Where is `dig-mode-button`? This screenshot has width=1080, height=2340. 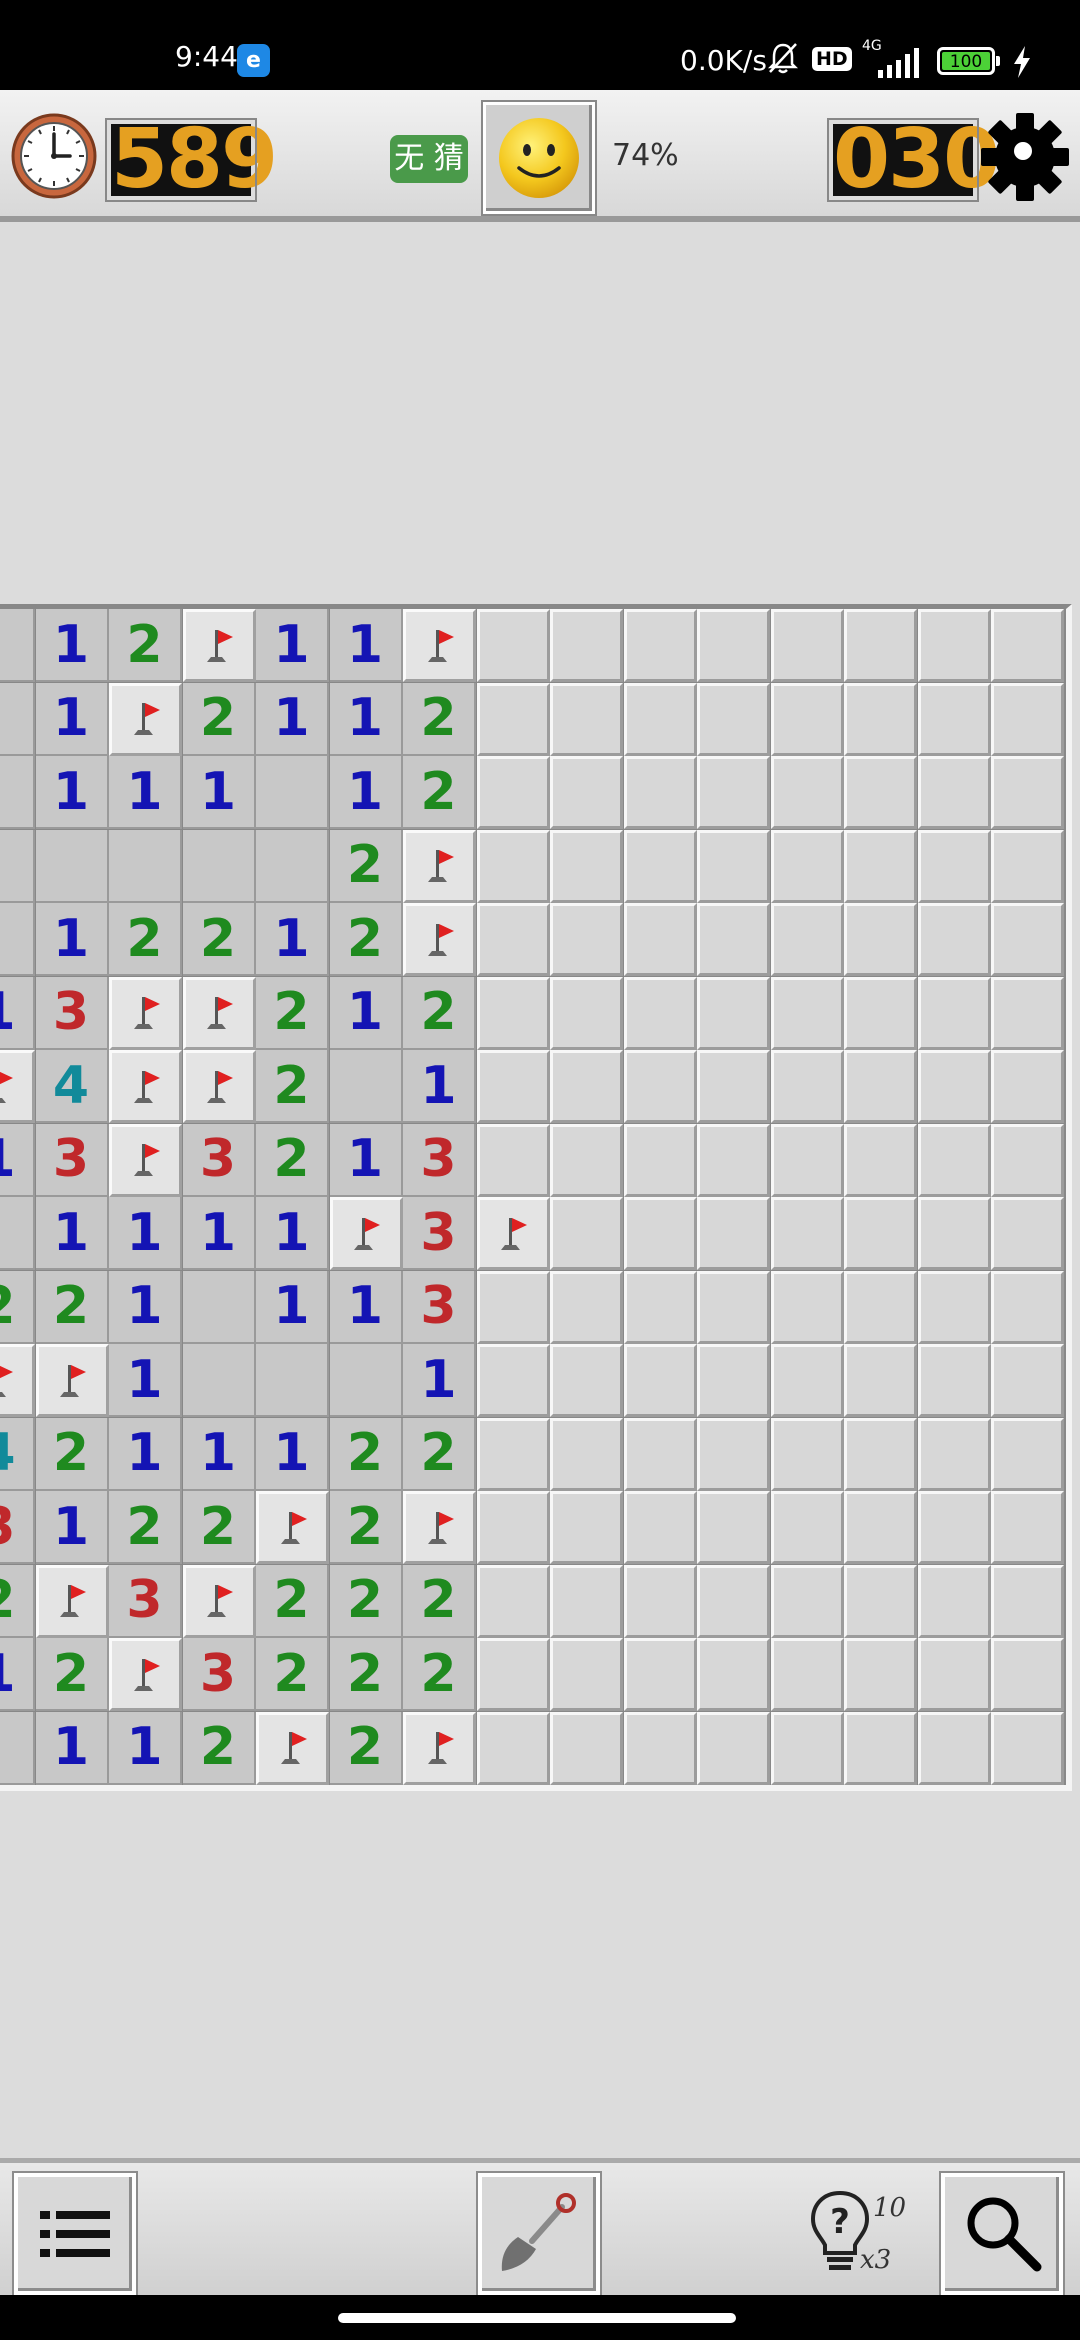 dig-mode-button is located at coordinates (539, 2234).